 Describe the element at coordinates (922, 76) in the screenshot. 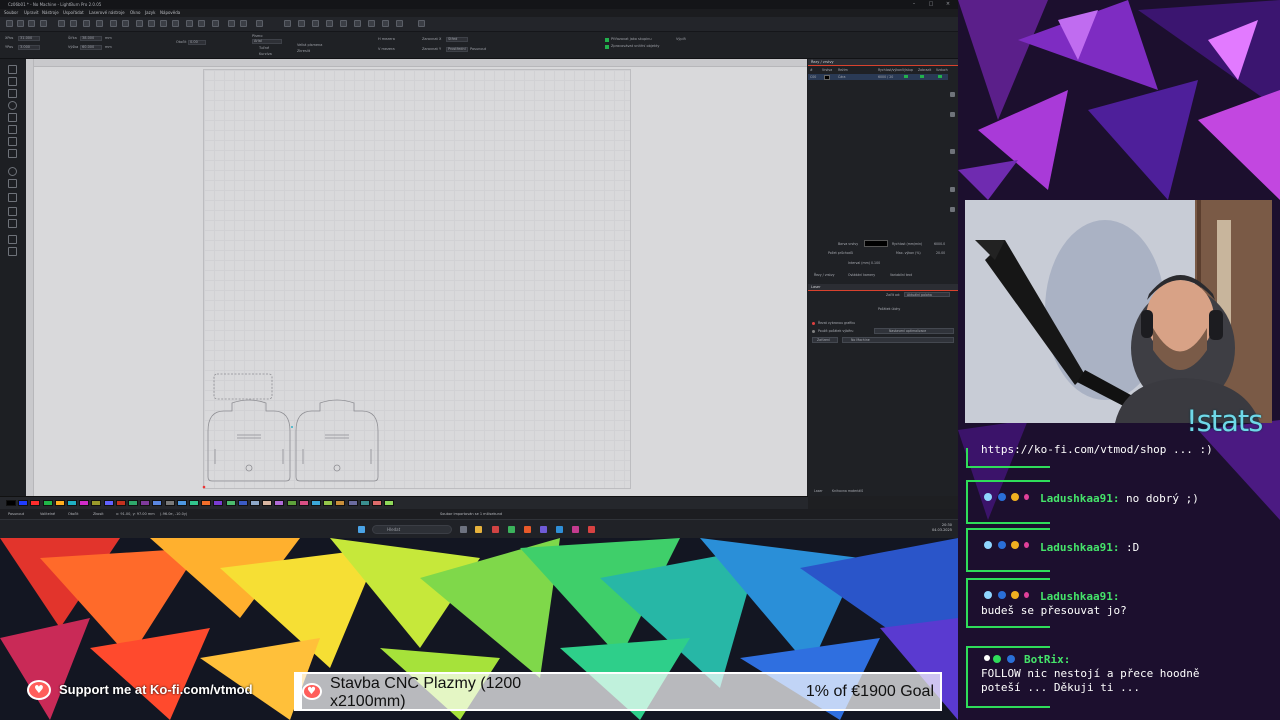

I see `show-toggle` at that location.